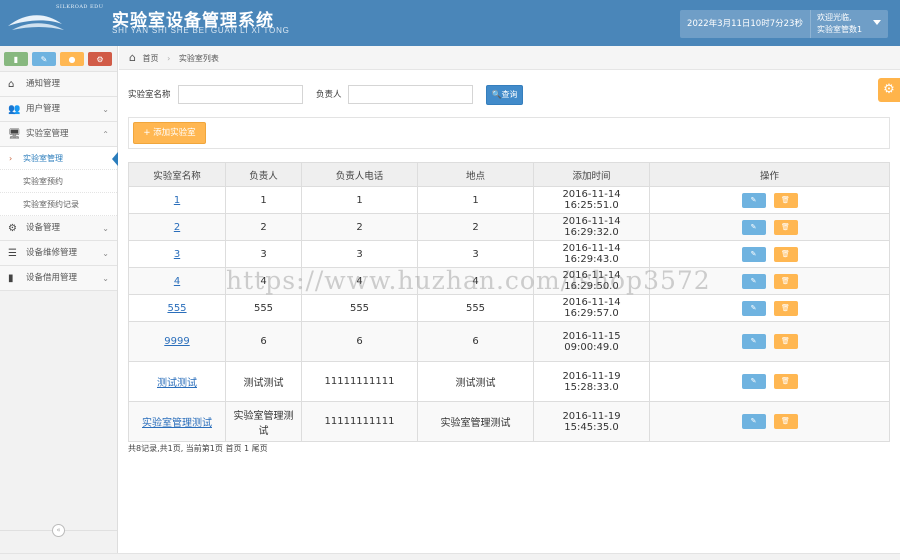 Image resolution: width=900 pixels, height=560 pixels. I want to click on sidebar-item-users: 👥 用户管理 ⌄, so click(58, 109).